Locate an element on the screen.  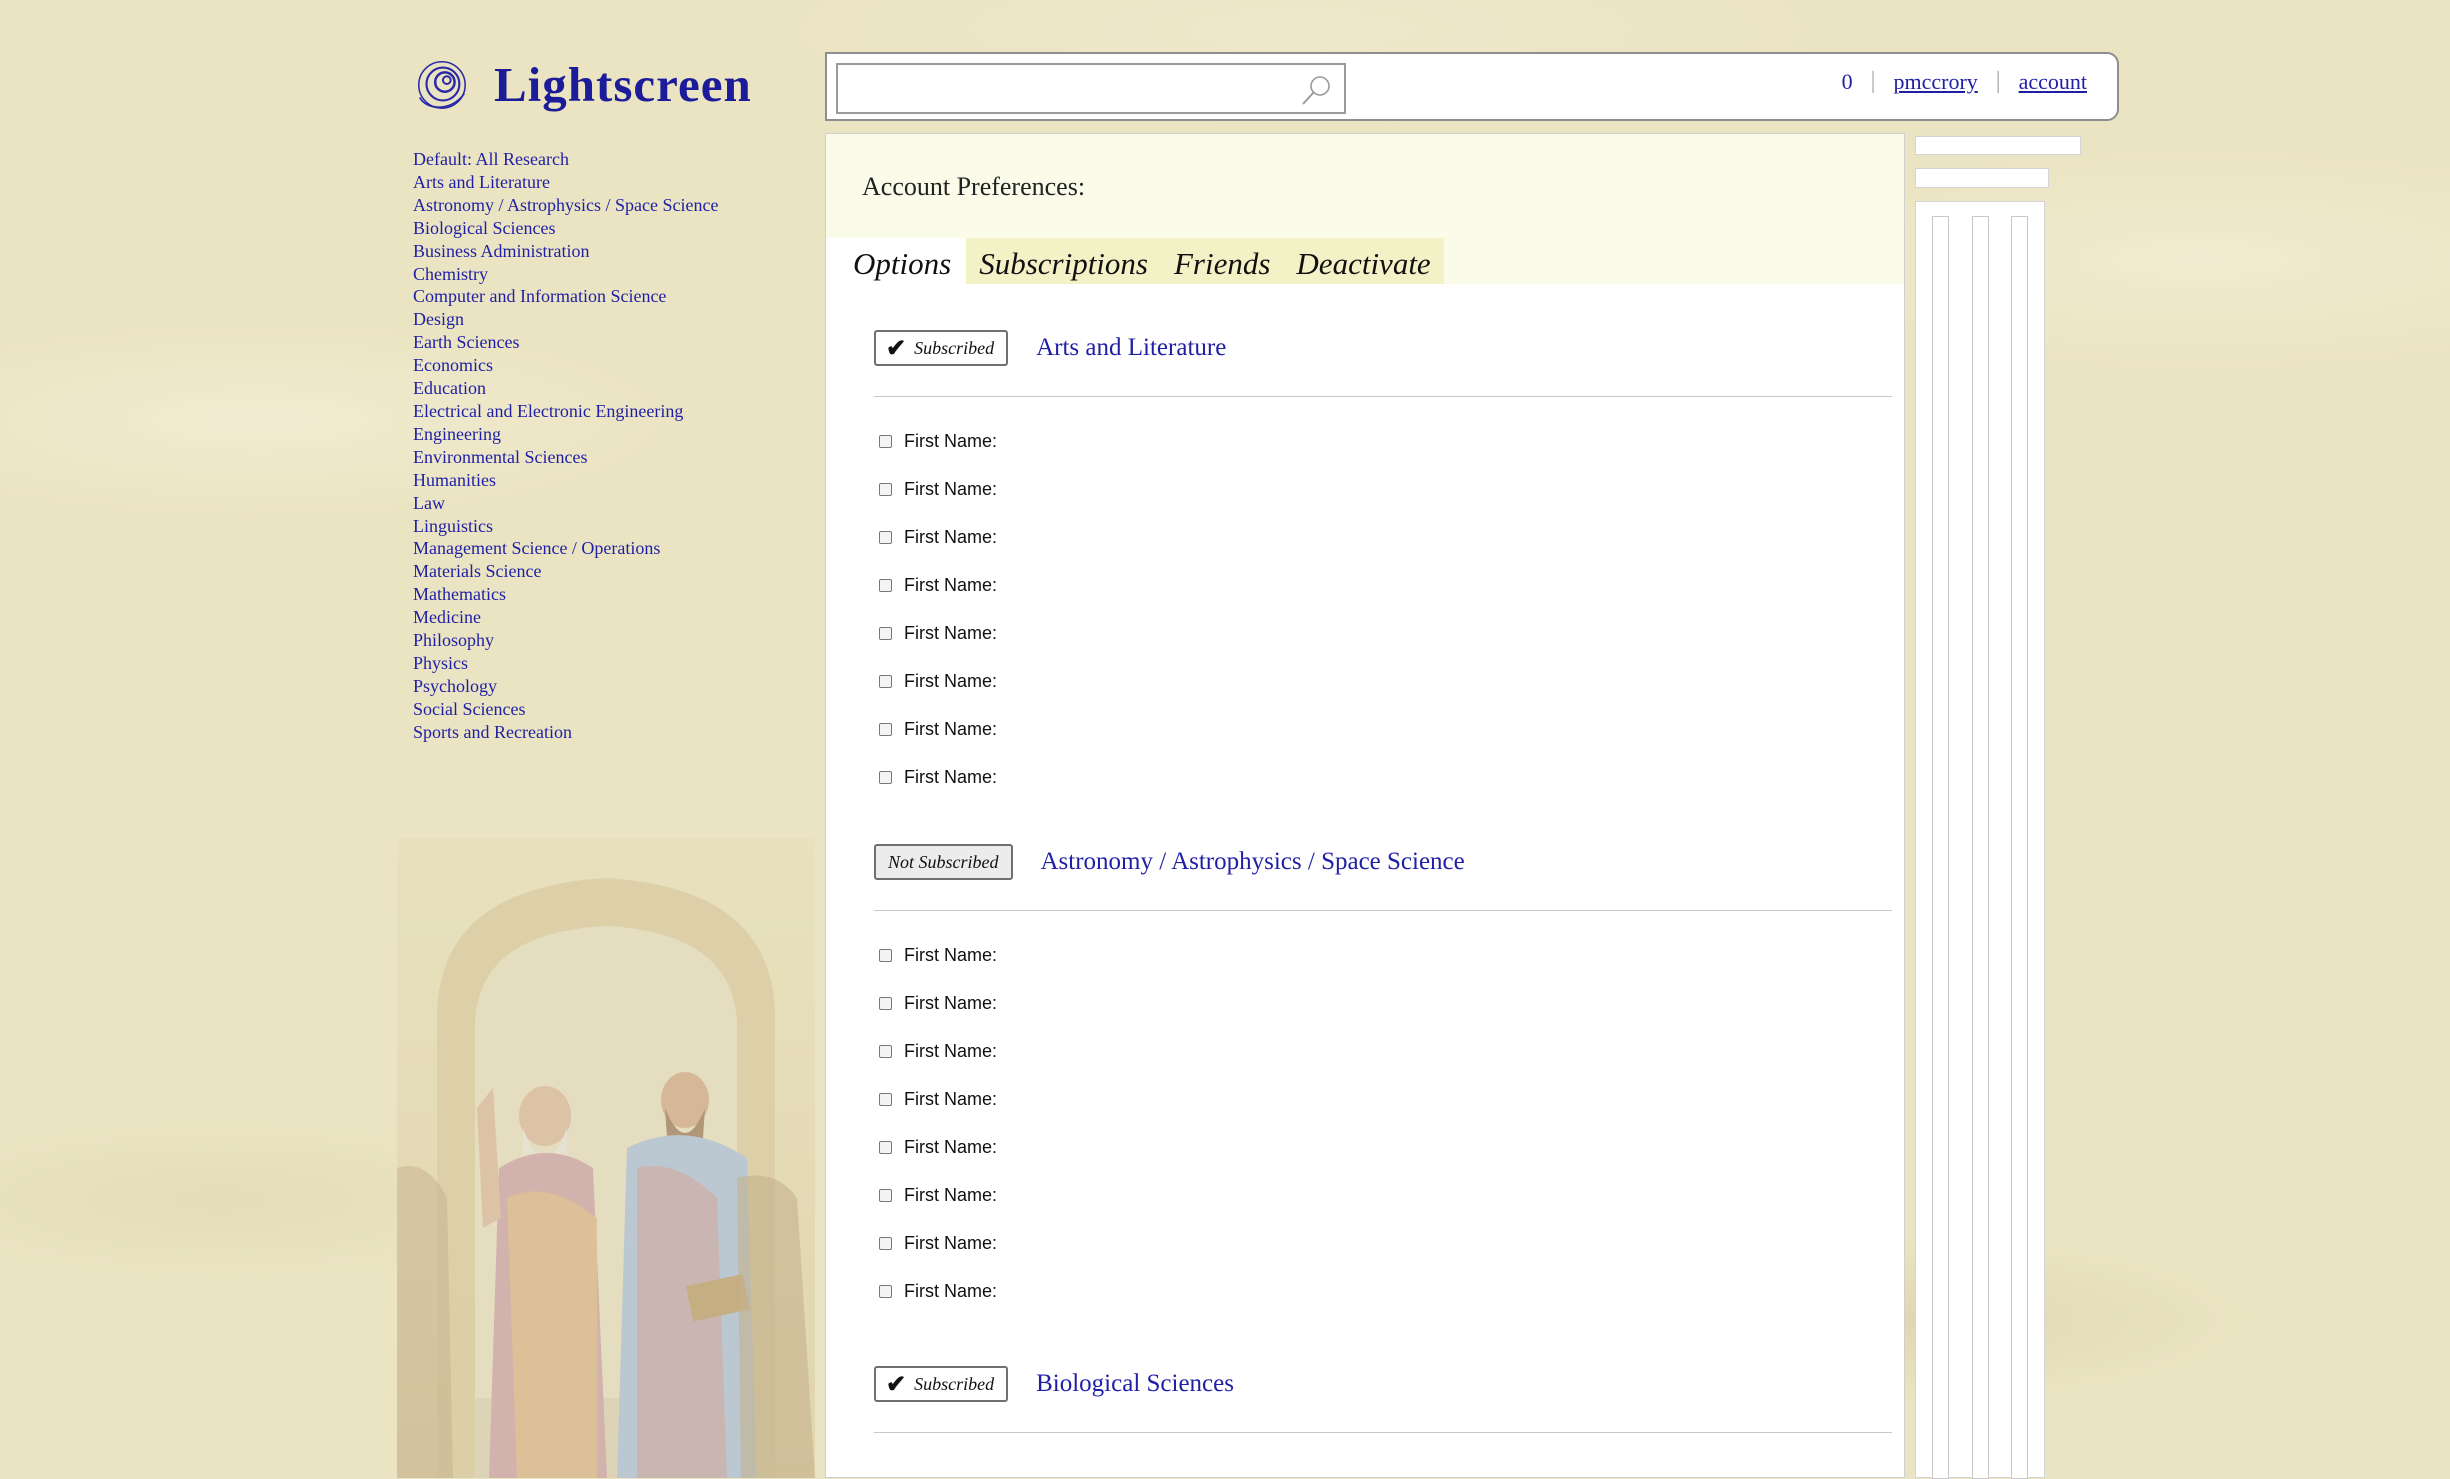
checkmark-icon: ✔ is located at coordinates (896, 348).